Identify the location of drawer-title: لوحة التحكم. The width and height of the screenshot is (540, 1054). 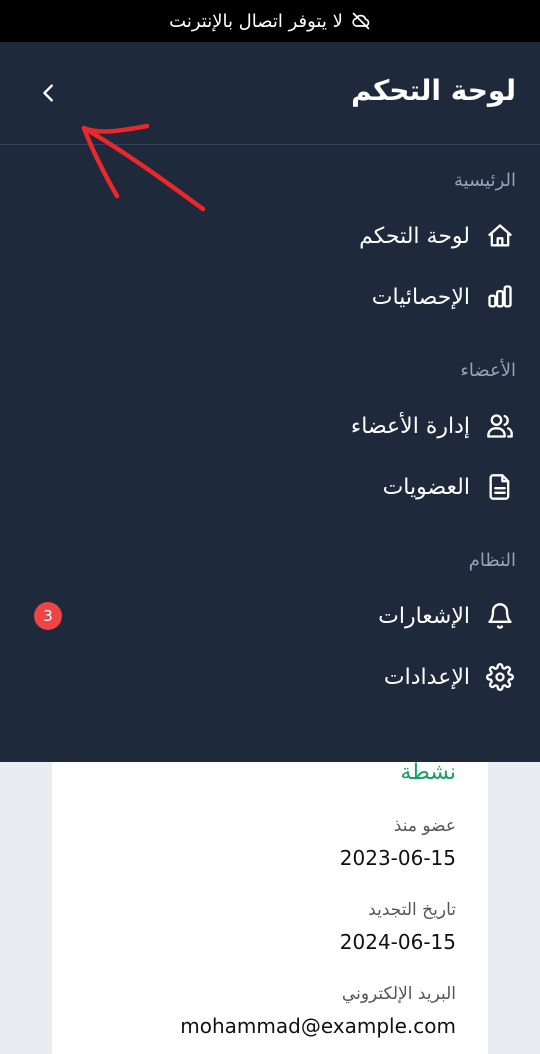
(433, 90).